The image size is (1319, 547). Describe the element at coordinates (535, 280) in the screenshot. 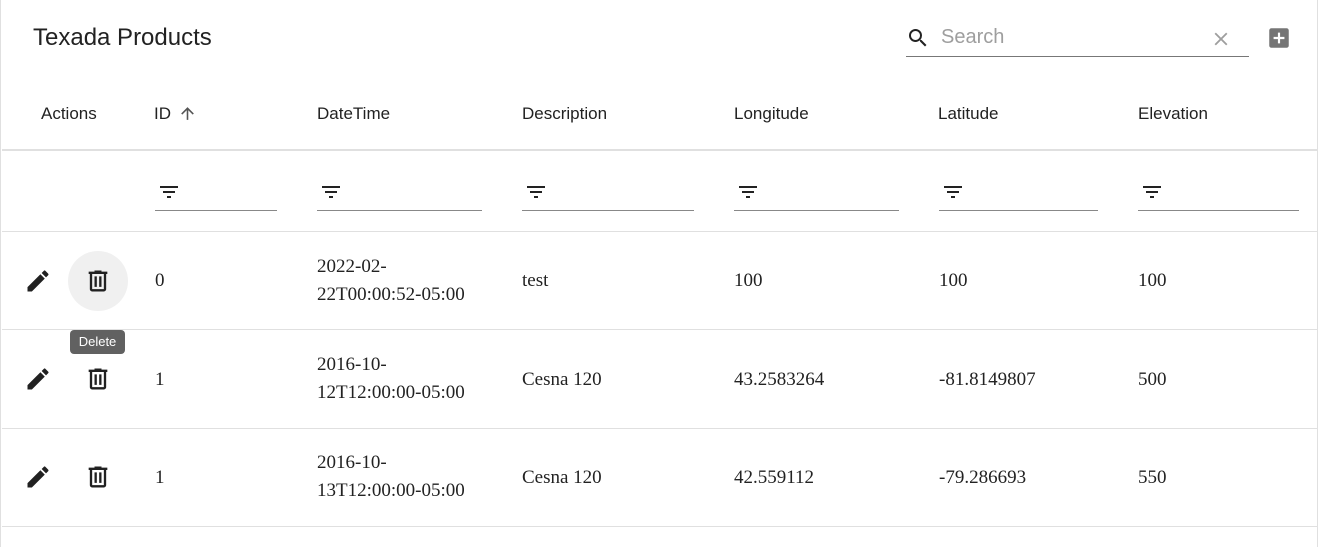

I see `cell-description: test` at that location.